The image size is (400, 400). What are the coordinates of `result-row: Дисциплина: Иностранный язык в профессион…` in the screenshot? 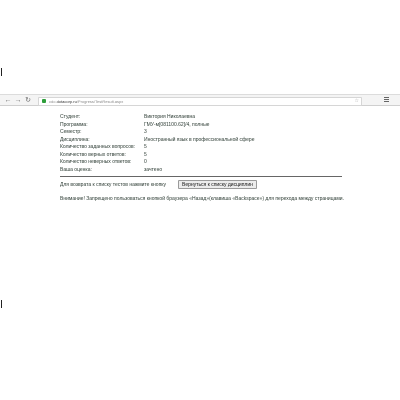 It's located at (202, 141).